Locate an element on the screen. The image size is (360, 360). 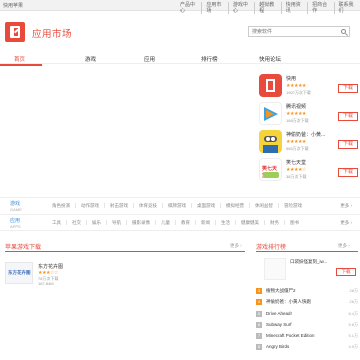
section-title-rankings: 游戏排行榜 is located at coordinates (271, 248).